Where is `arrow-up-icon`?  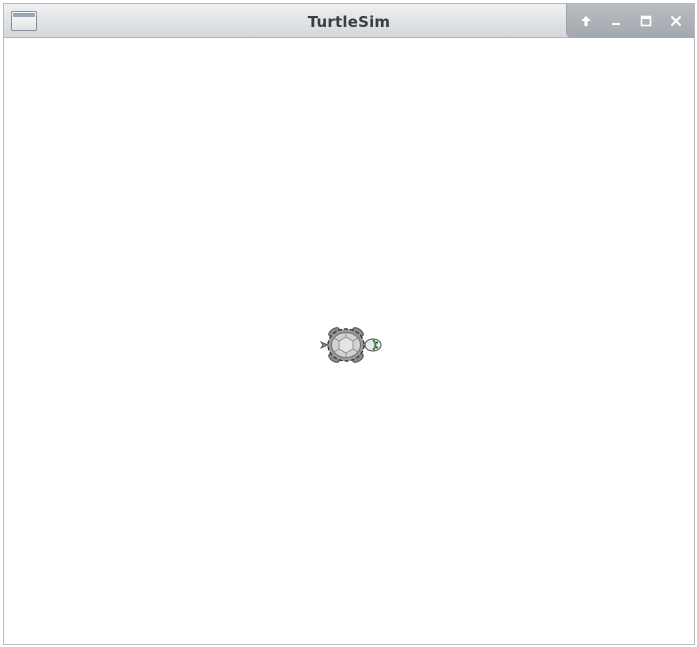
arrow-up-icon is located at coordinates (586, 21).